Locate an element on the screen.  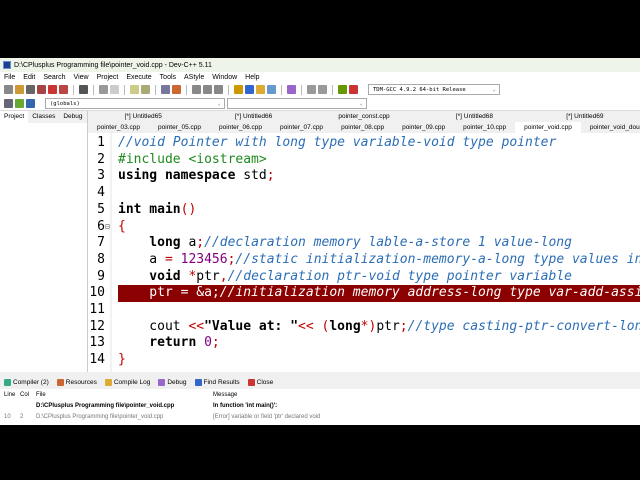
file-tab: pointer_const.cpp is located at coordinates (364, 116).